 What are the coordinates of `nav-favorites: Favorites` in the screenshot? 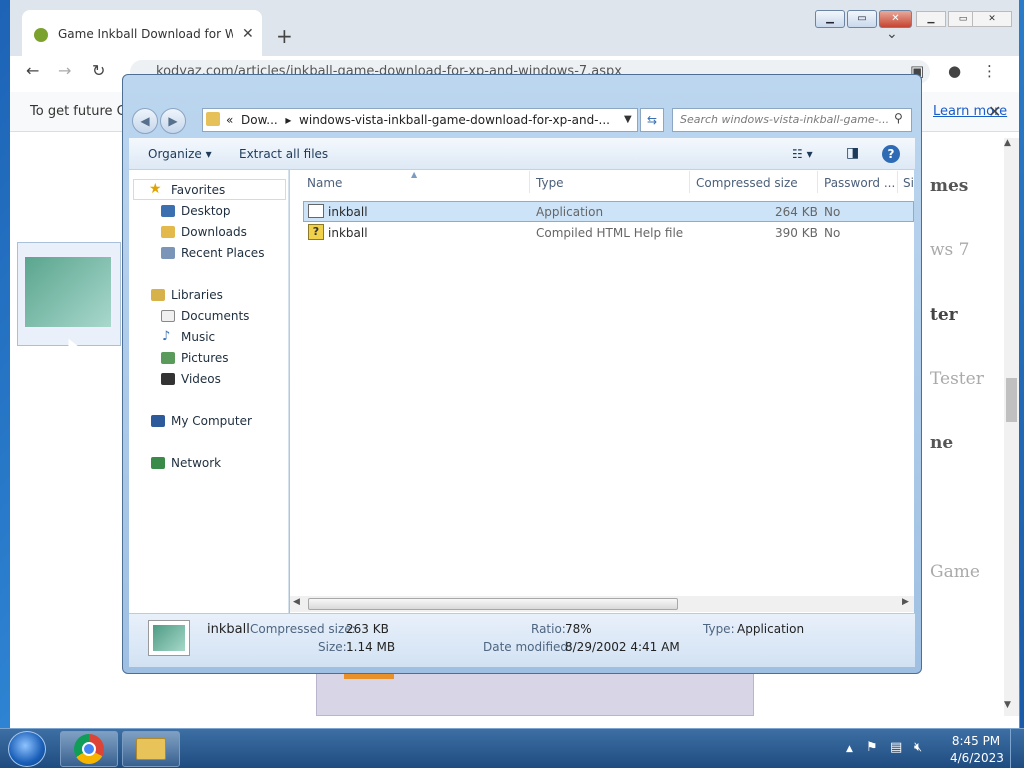 It's located at (198, 190).